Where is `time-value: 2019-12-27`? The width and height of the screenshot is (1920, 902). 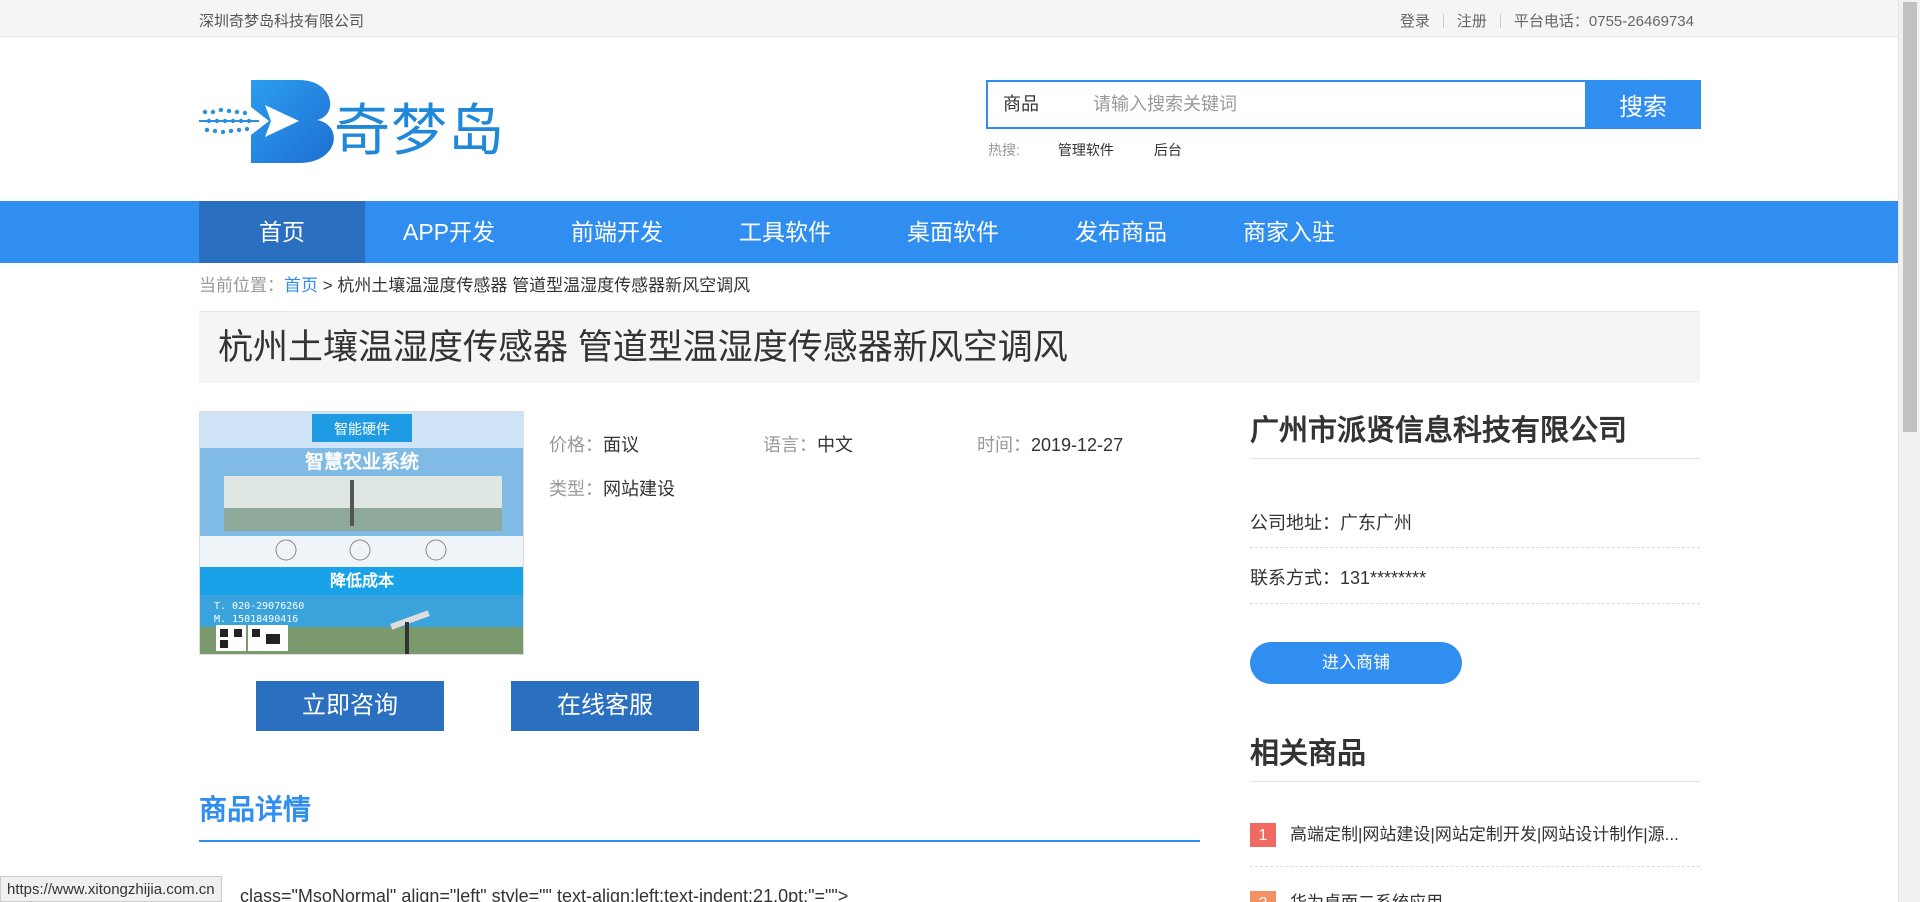
time-value: 2019-12-27 is located at coordinates (1077, 445).